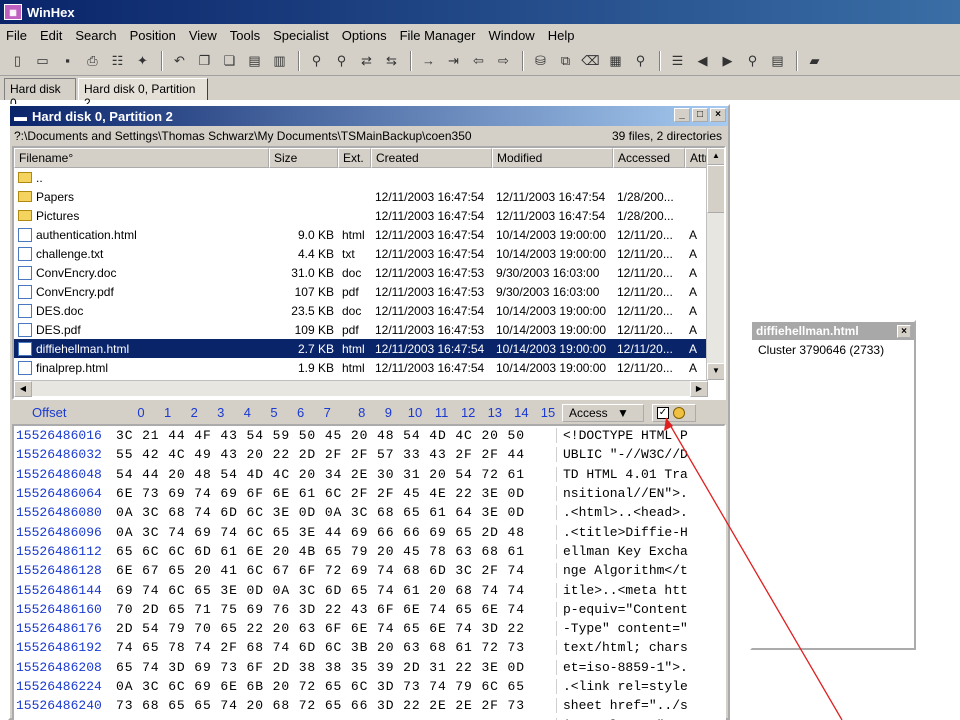 The width and height of the screenshot is (960, 720). I want to click on next-icon: ▶, so click(727, 61).